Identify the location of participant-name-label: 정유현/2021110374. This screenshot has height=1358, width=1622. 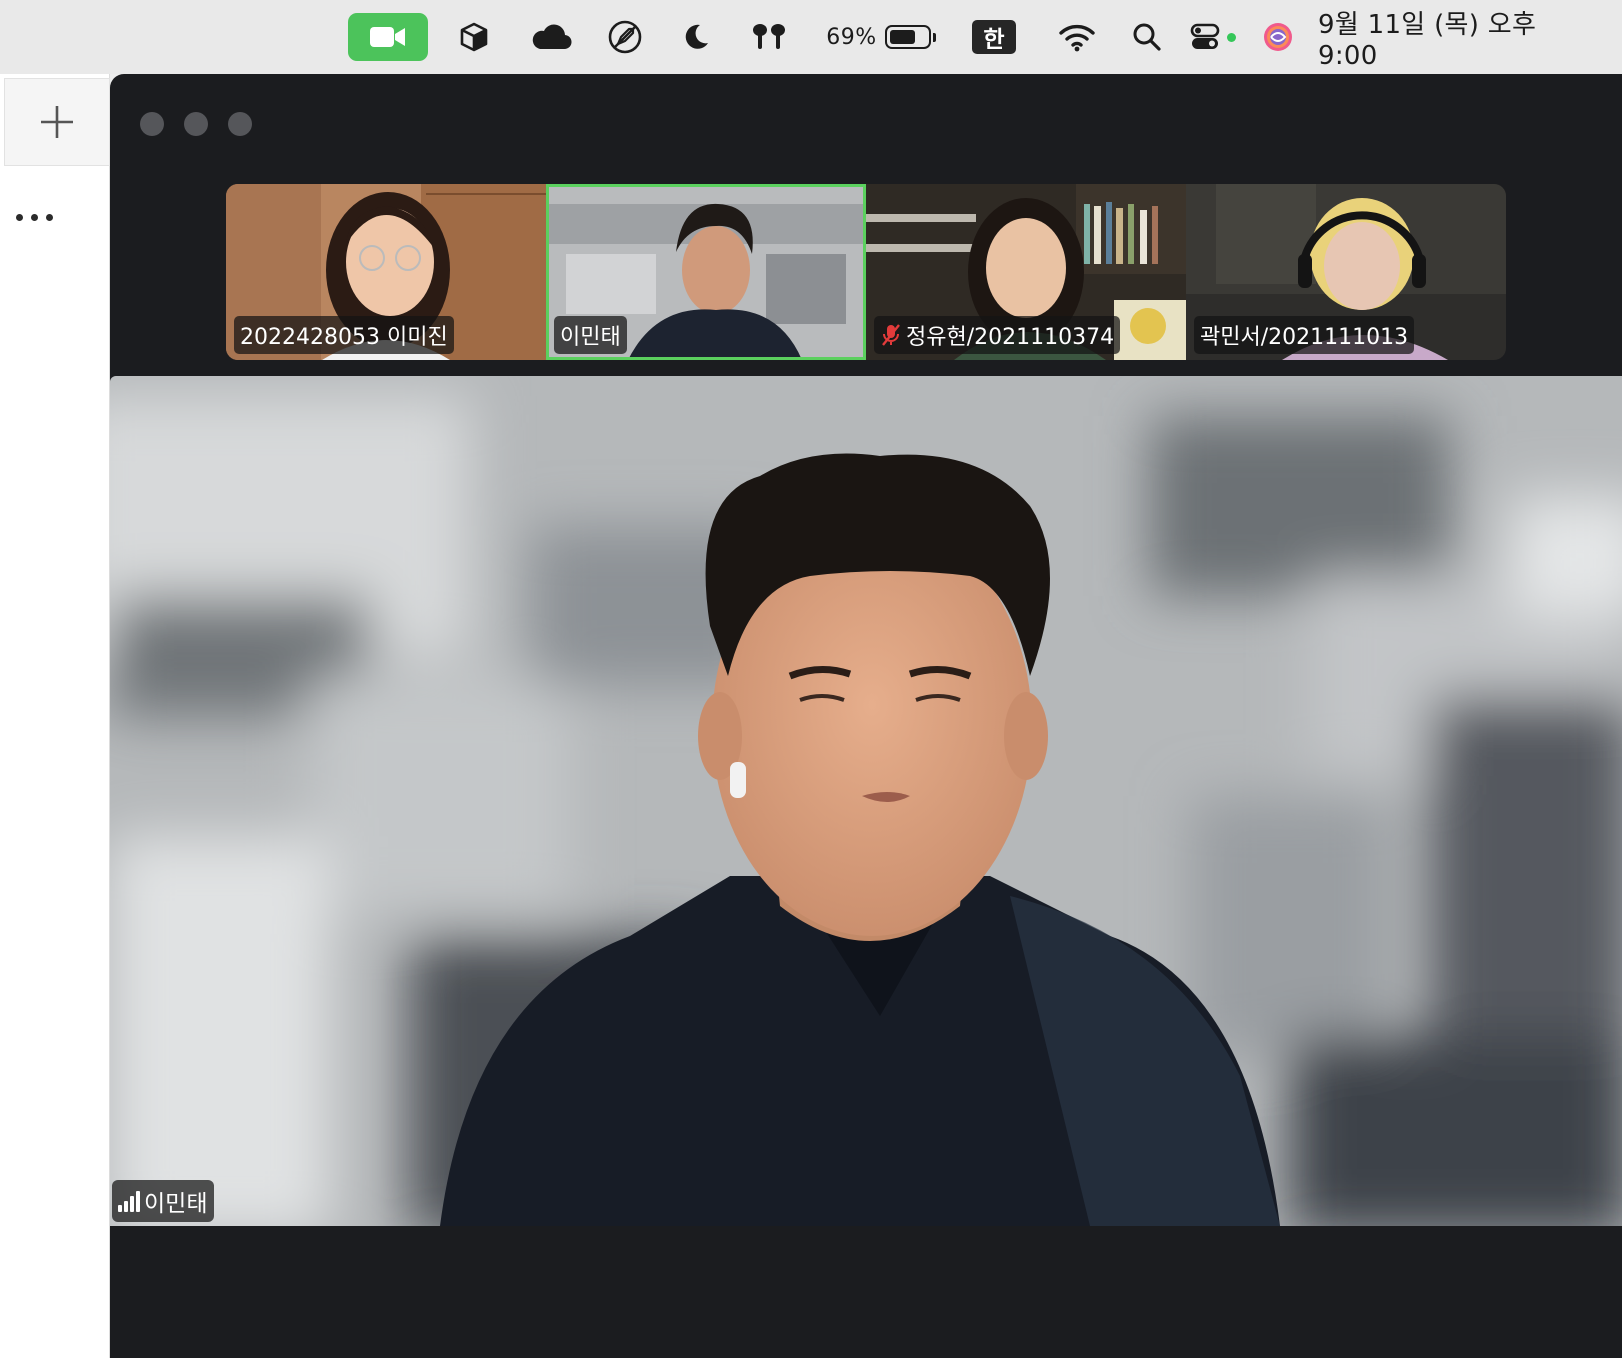
(997, 335).